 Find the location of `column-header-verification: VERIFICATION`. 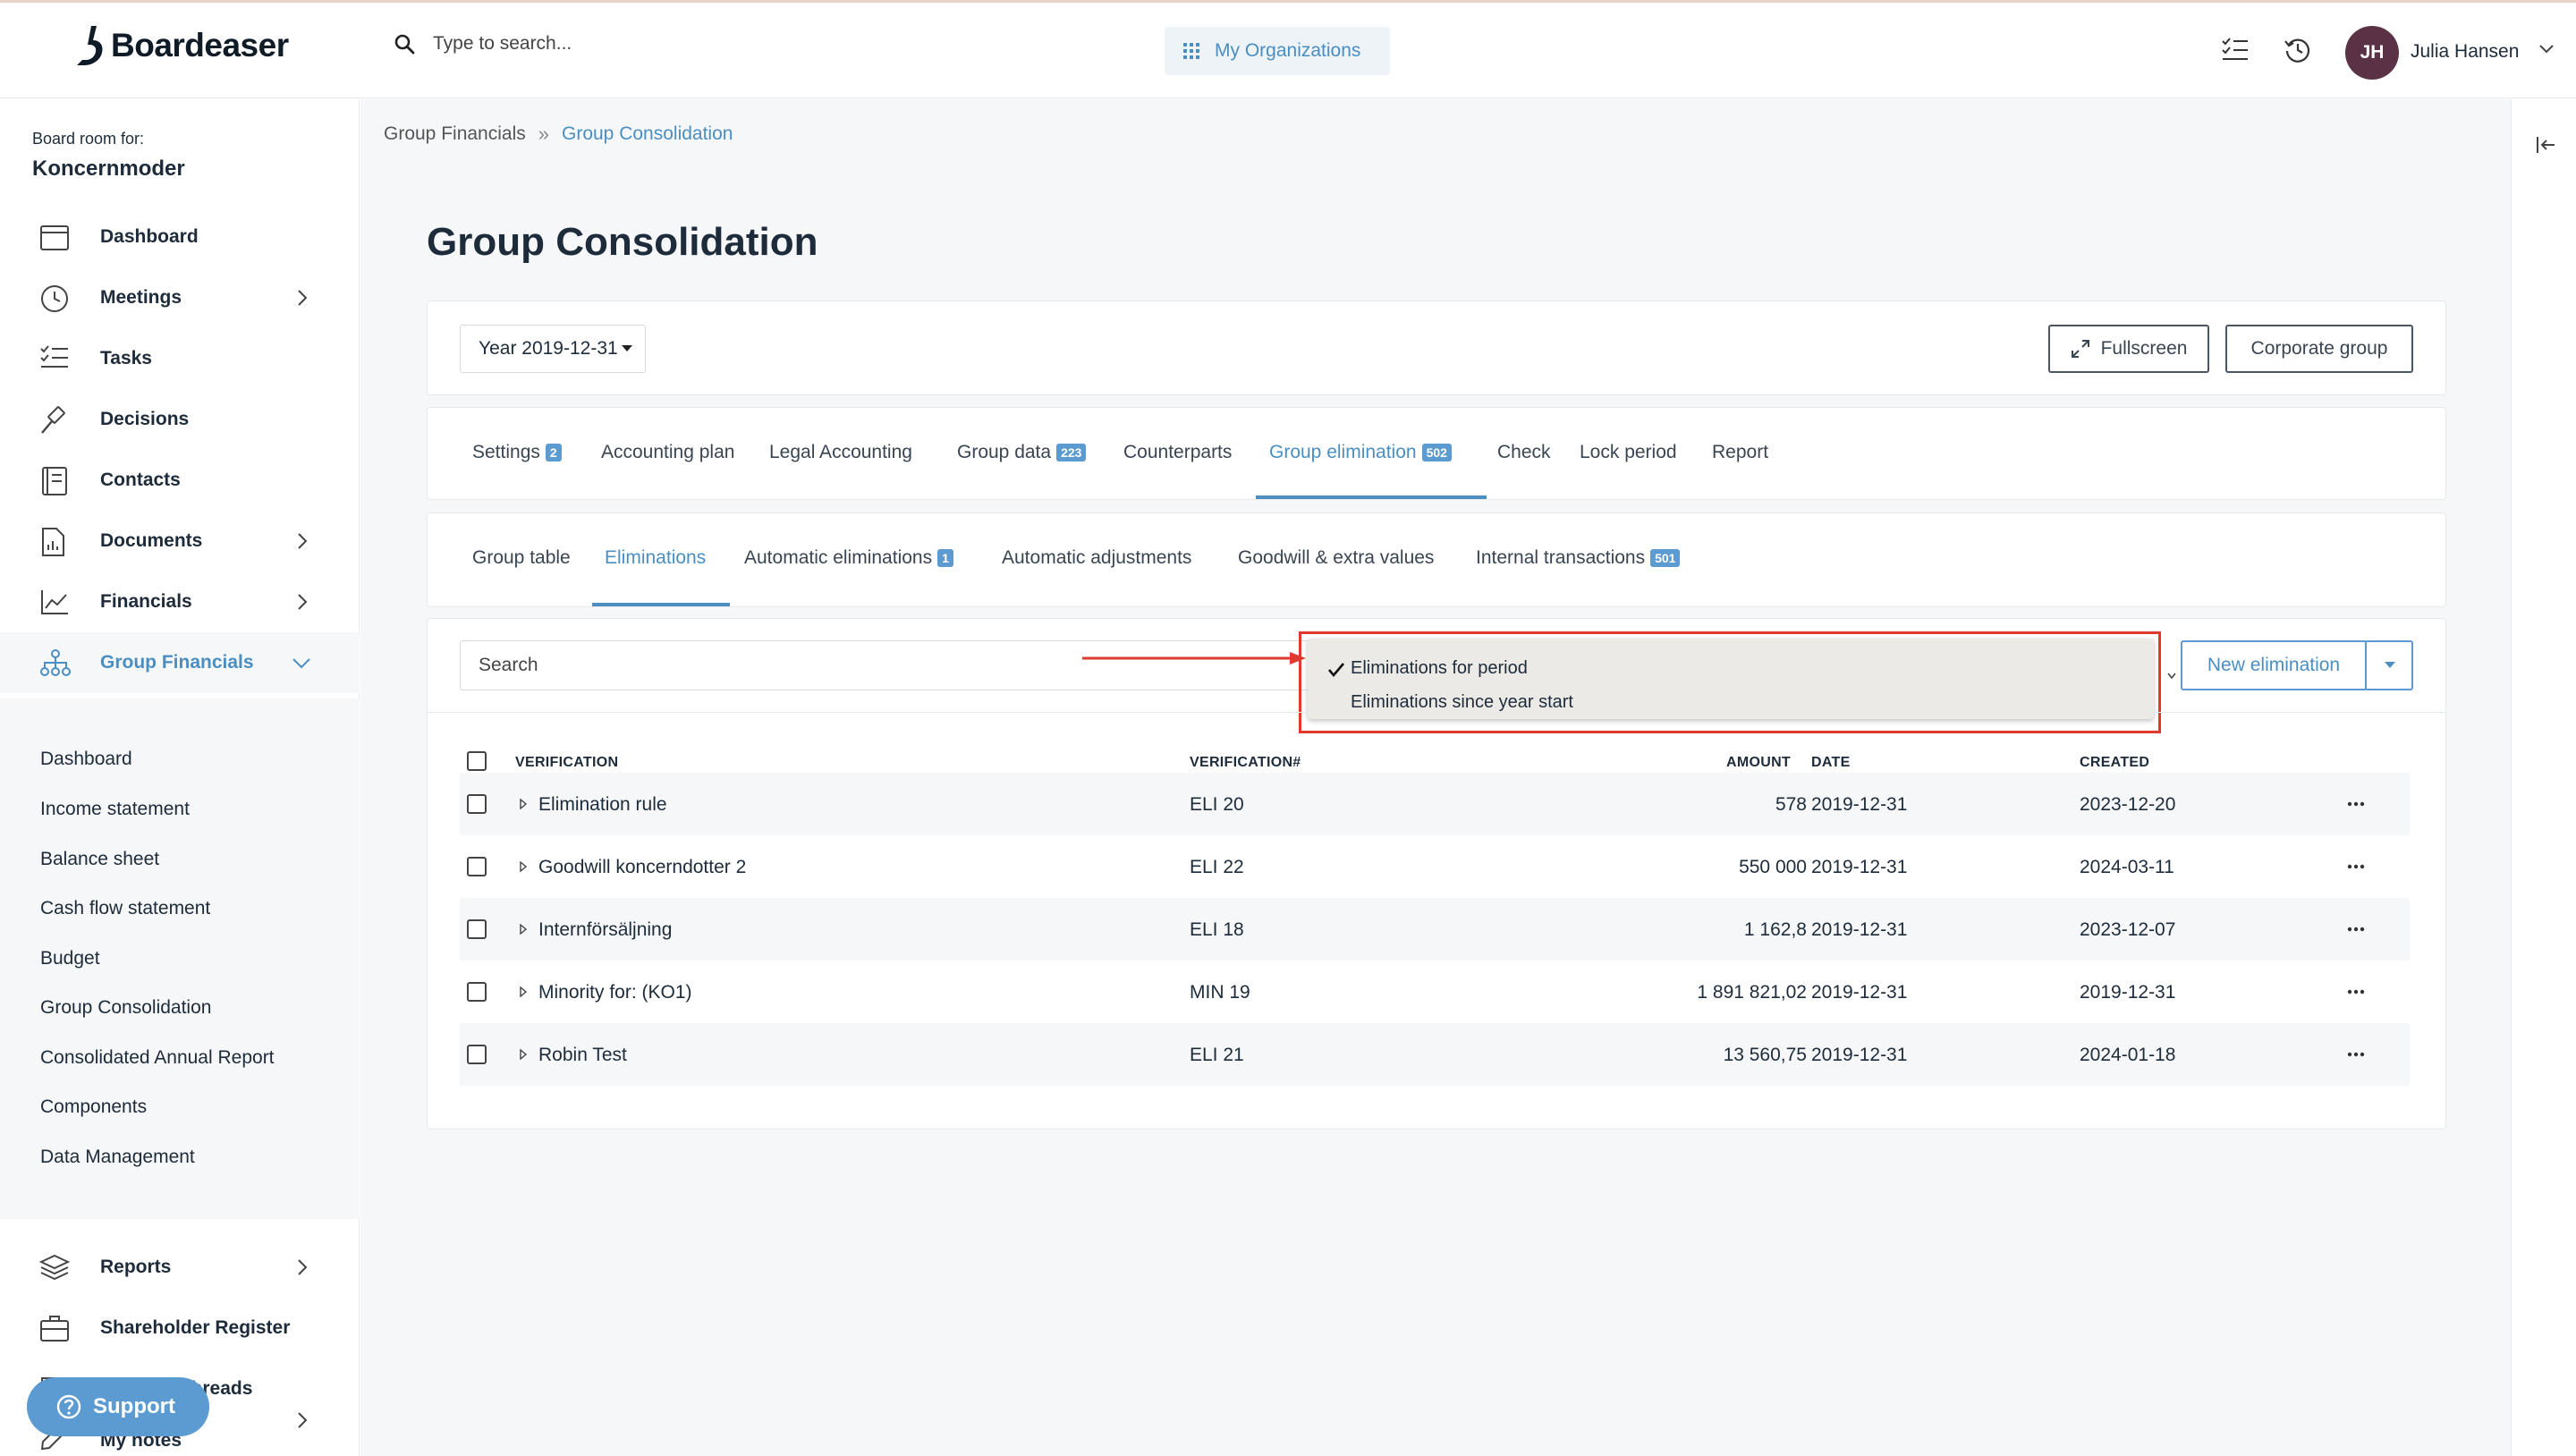

column-header-verification: VERIFICATION is located at coordinates (566, 763).